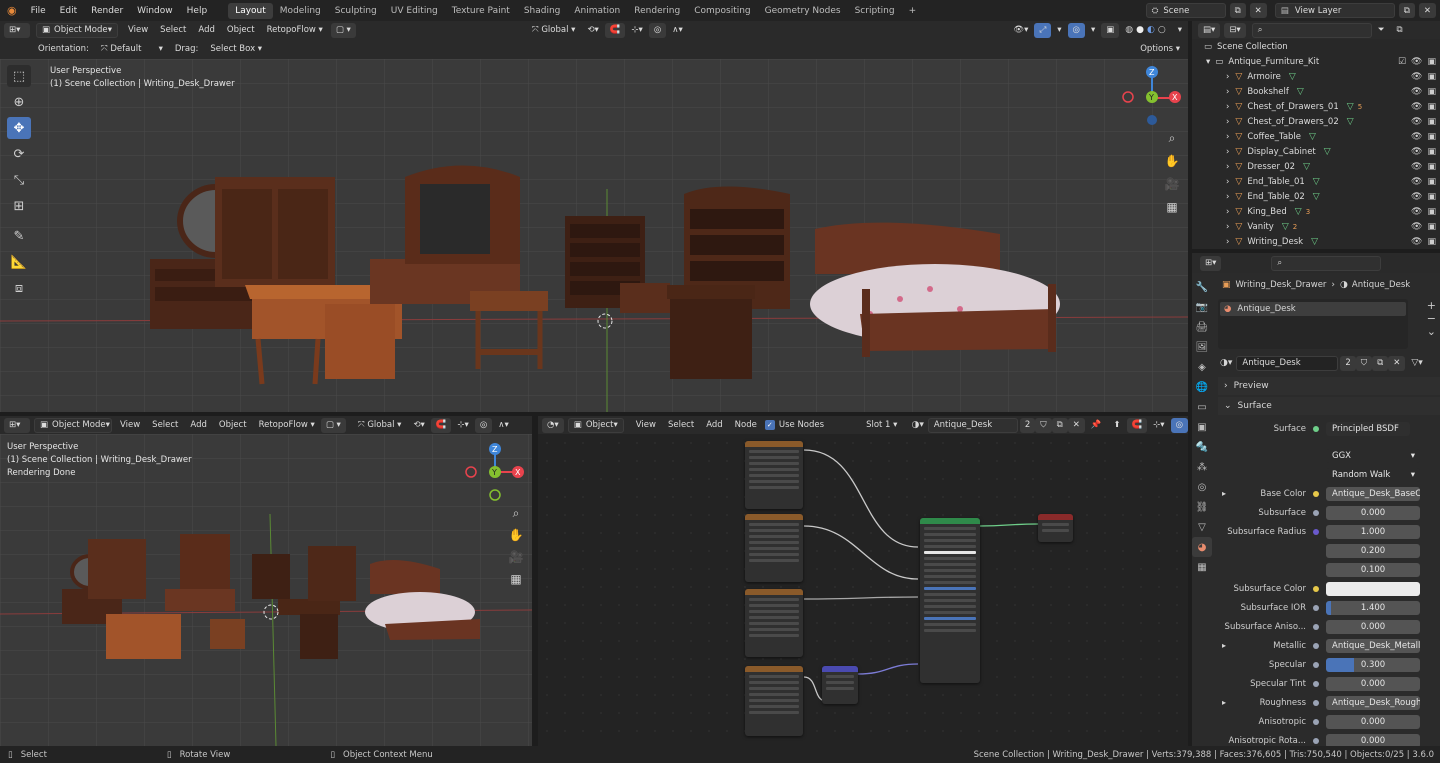  I want to click on principled-bsdf-node, so click(950, 600).